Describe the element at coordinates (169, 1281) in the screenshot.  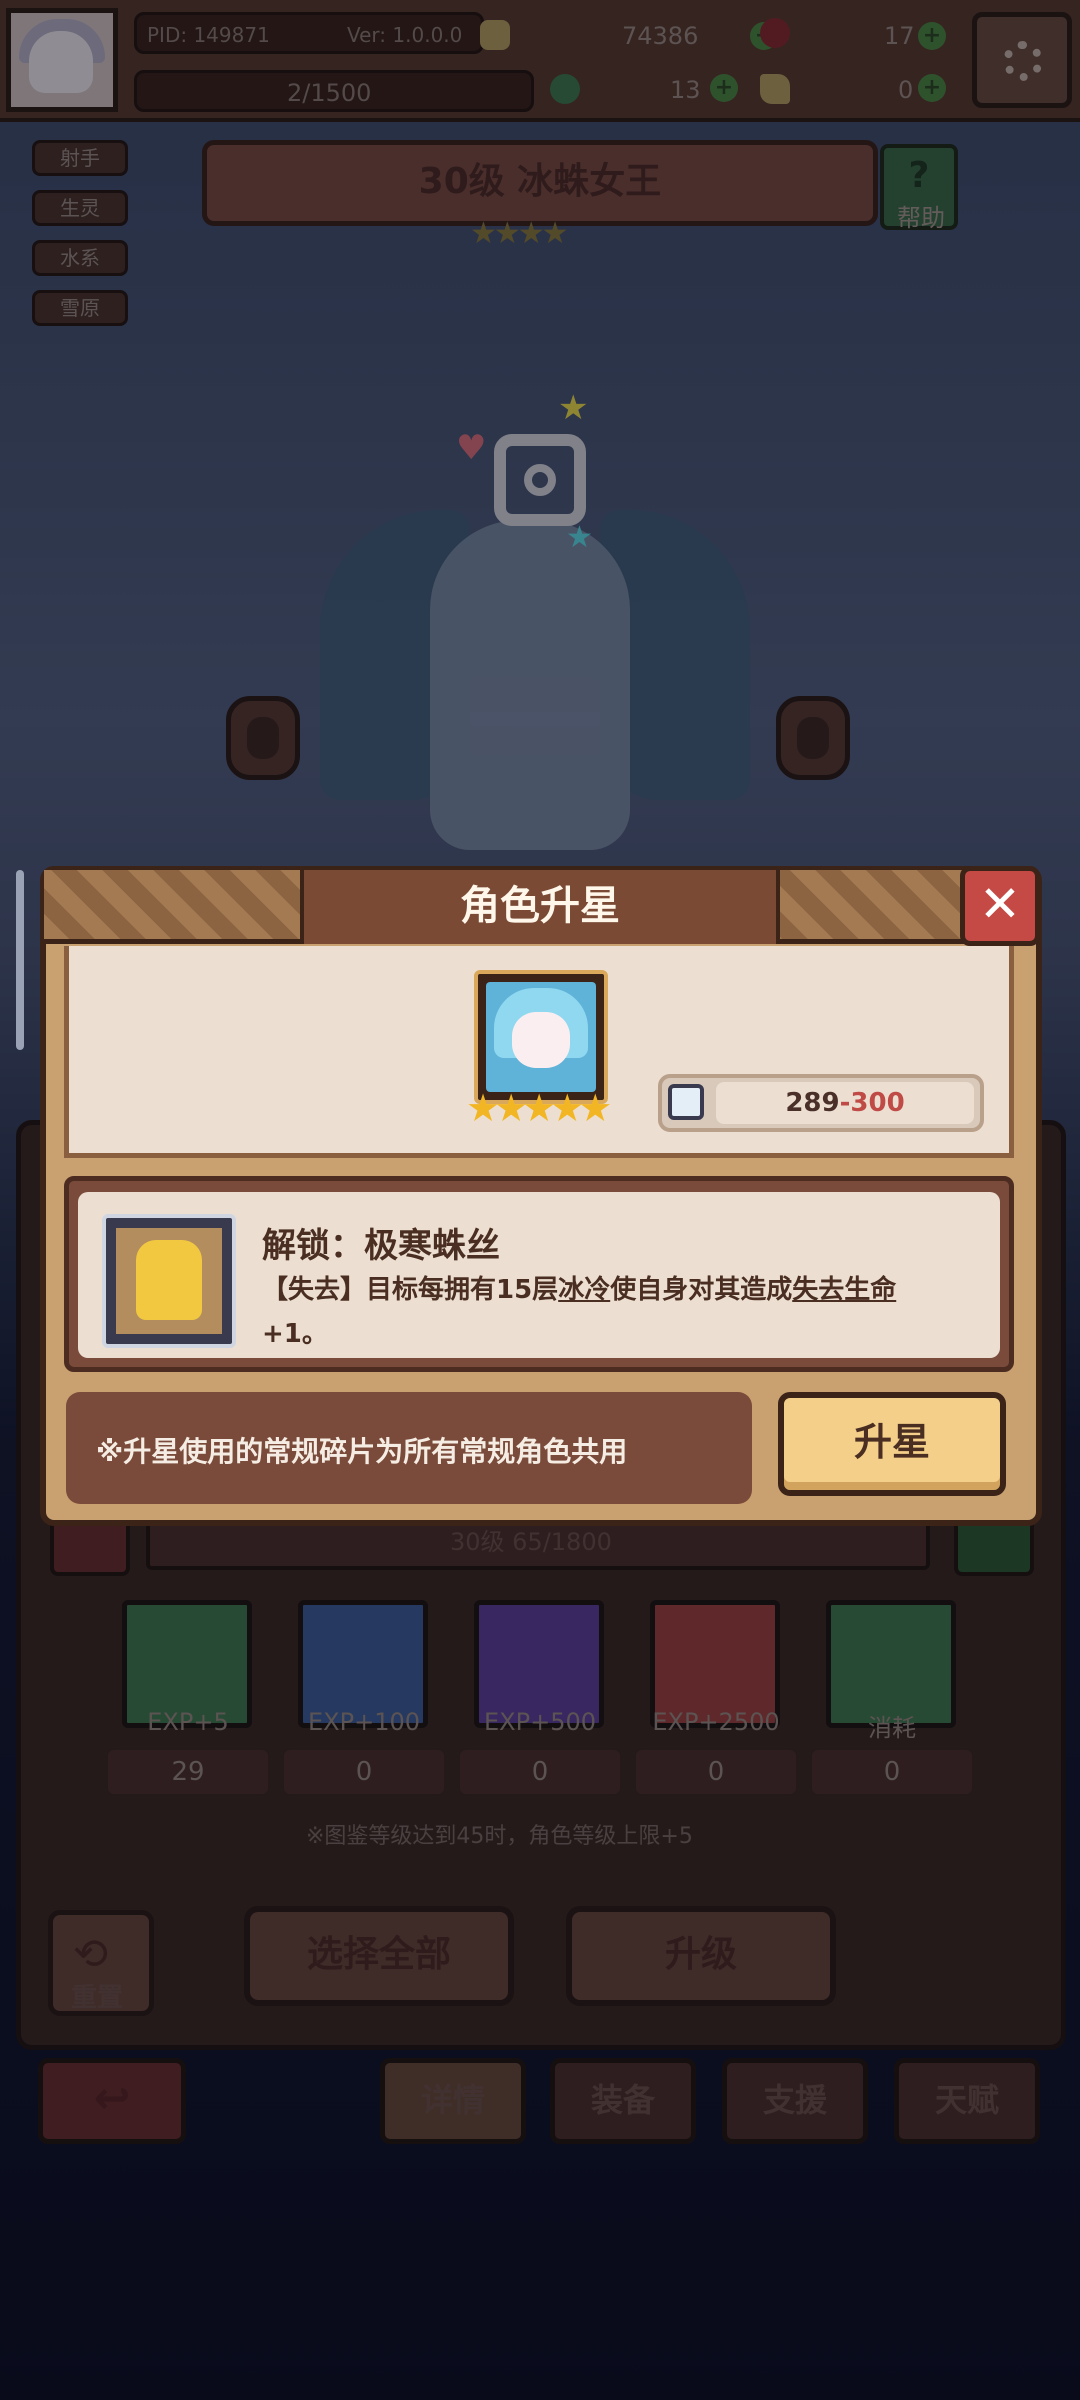
I see `skill-icon` at that location.